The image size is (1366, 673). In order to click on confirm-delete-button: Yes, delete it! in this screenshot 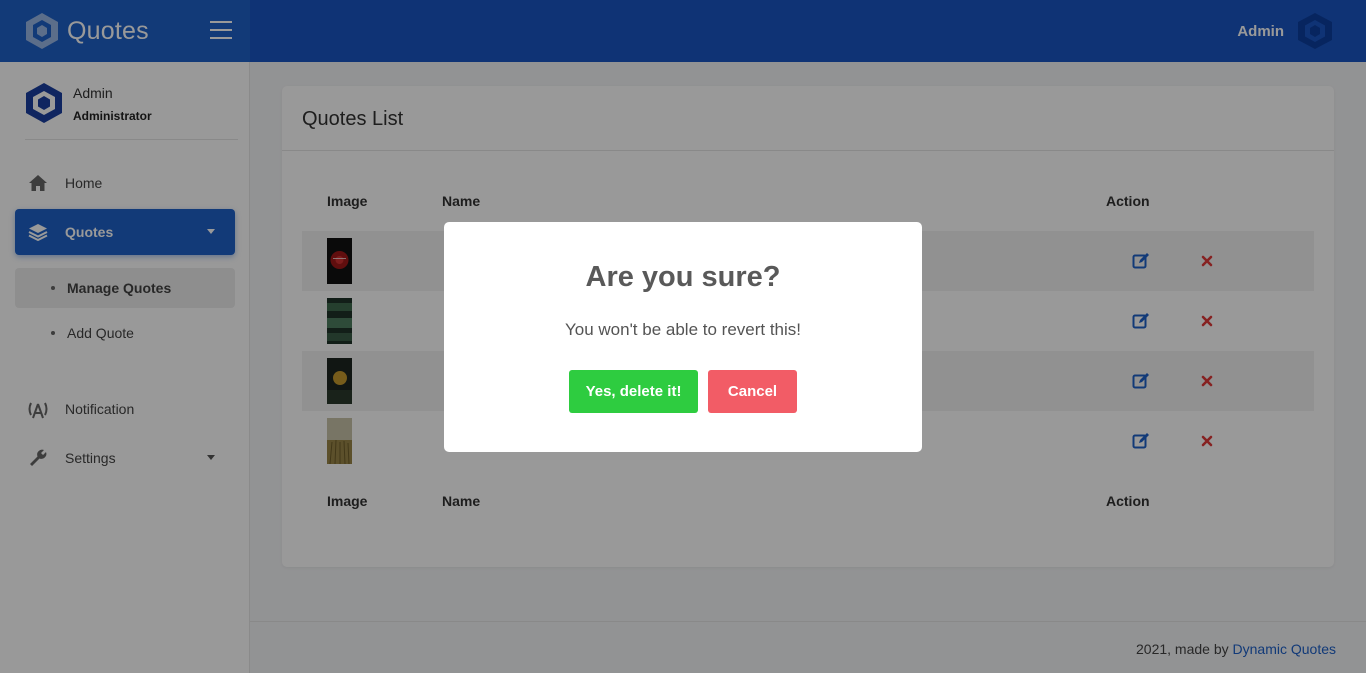, I will do `click(633, 391)`.